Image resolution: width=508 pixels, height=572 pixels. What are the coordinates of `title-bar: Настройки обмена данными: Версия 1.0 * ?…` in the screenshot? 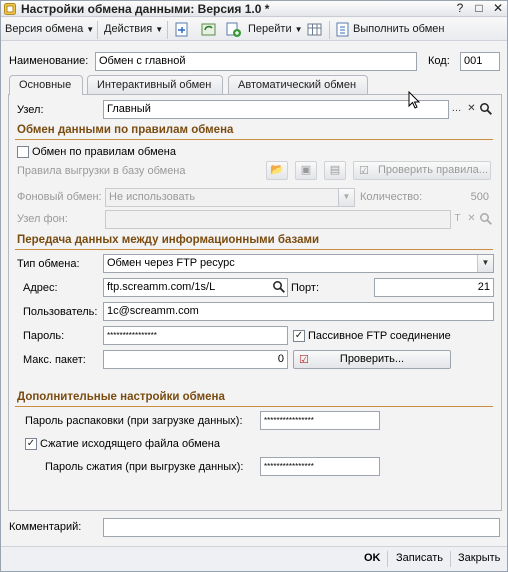 It's located at (254, 9).